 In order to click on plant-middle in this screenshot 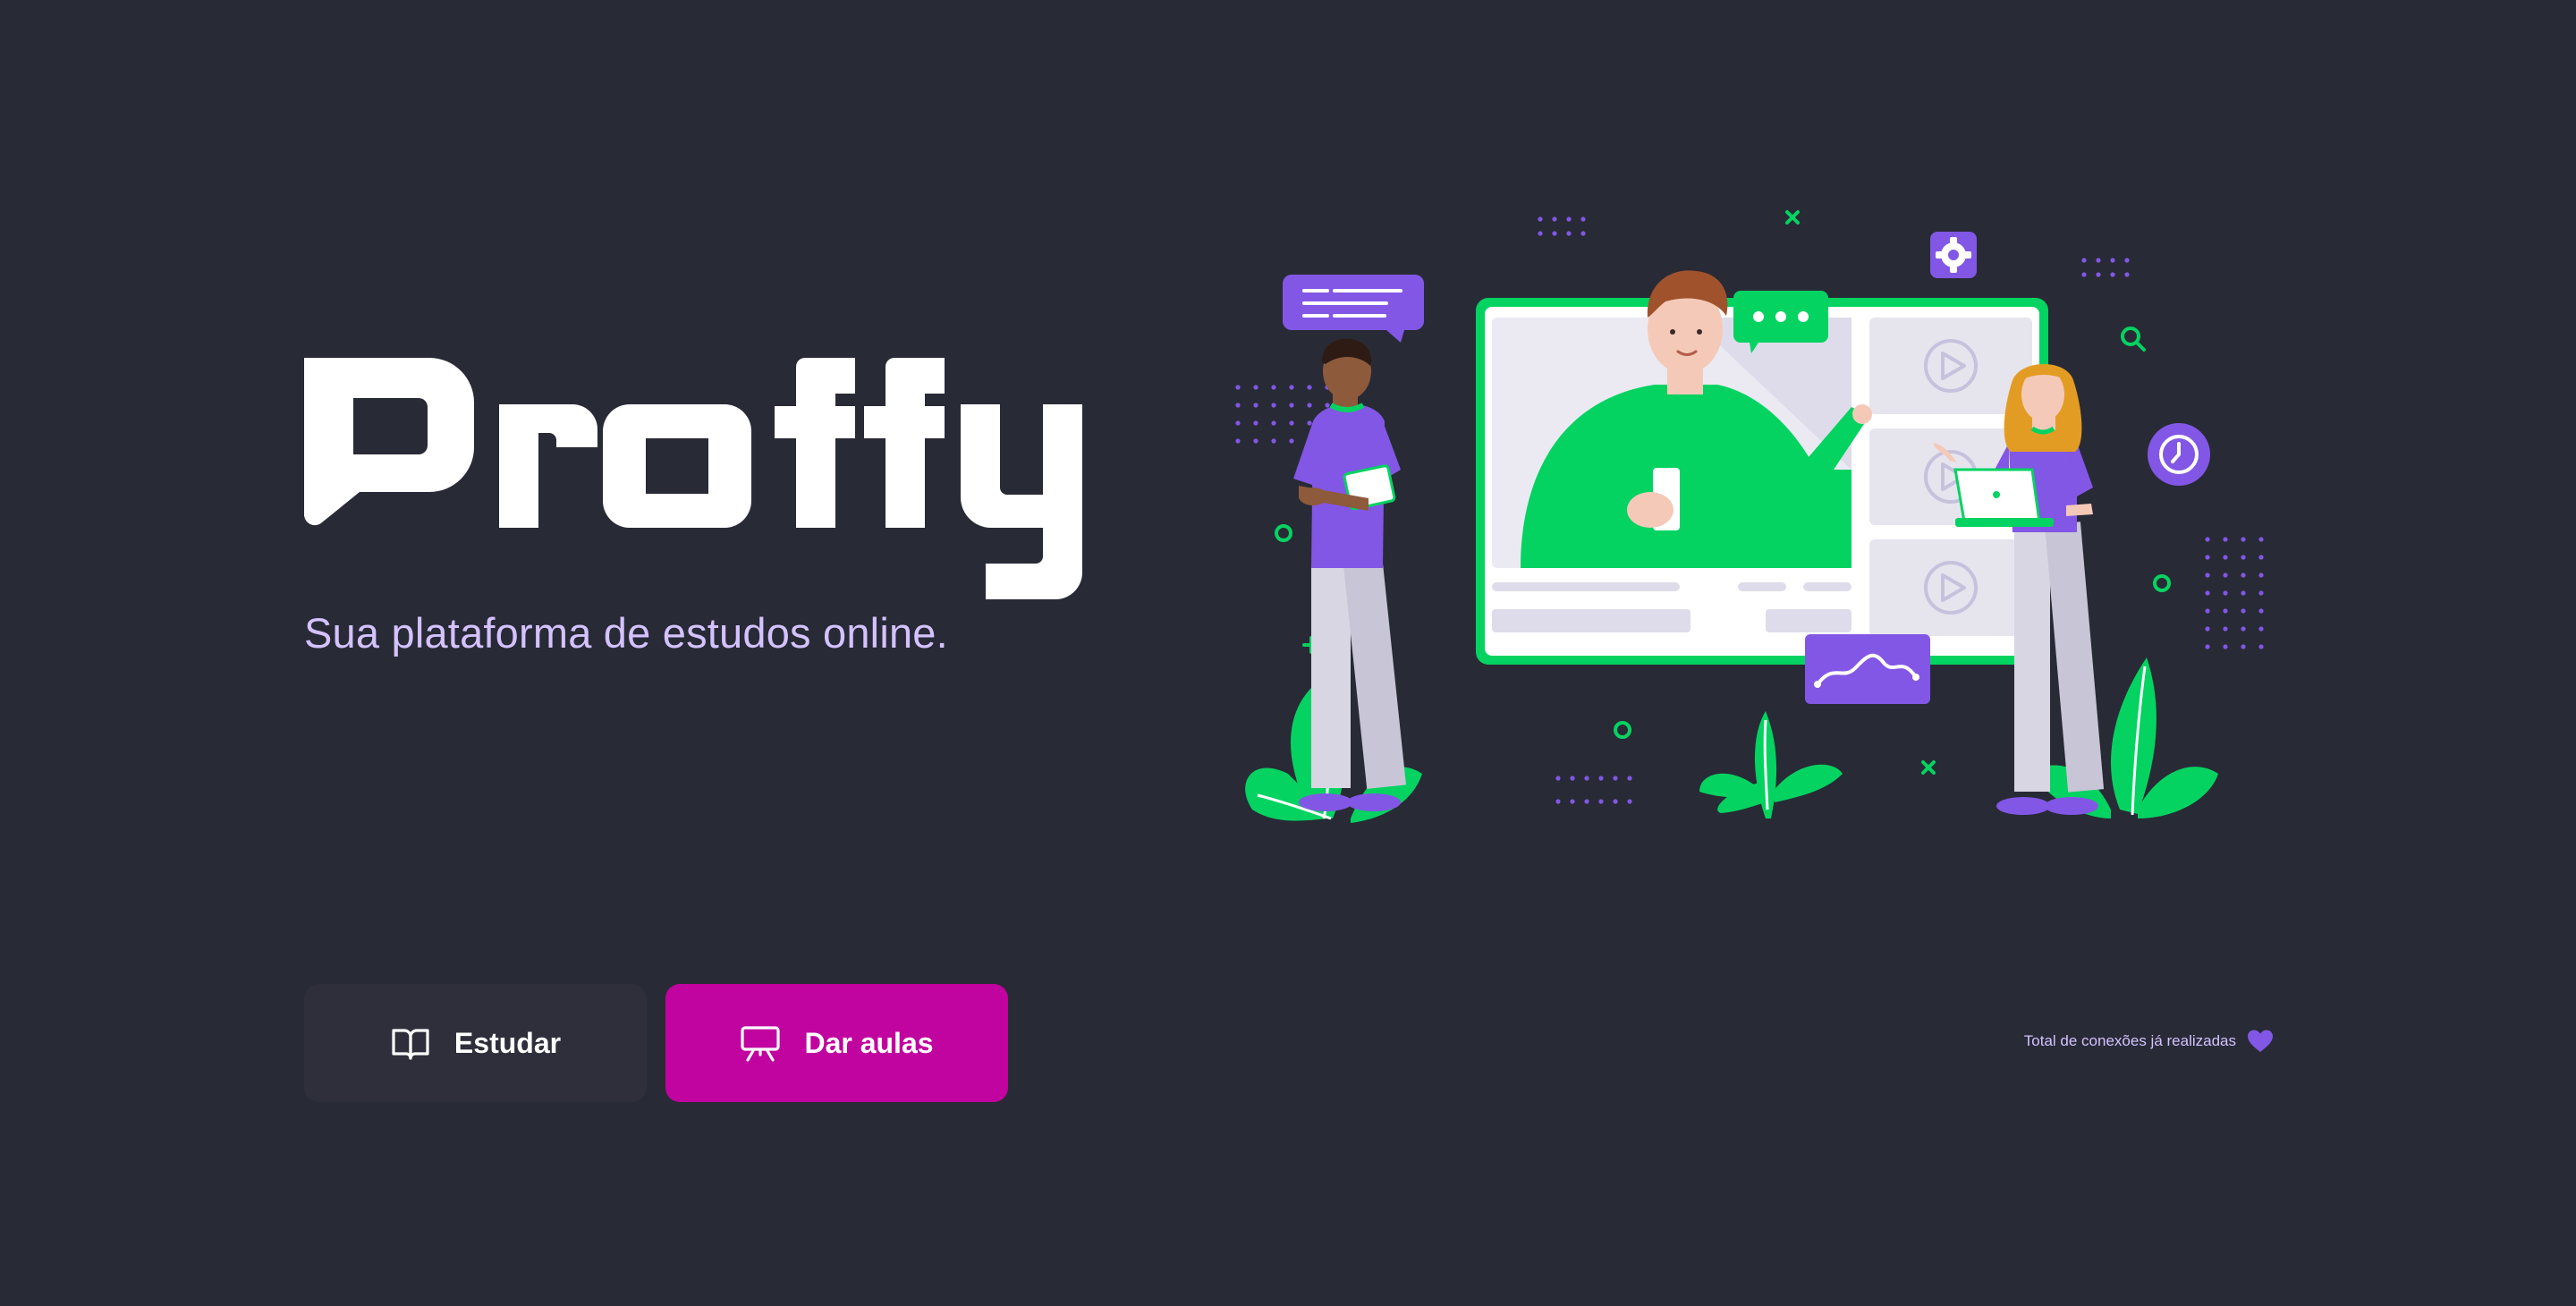, I will do `click(1771, 765)`.